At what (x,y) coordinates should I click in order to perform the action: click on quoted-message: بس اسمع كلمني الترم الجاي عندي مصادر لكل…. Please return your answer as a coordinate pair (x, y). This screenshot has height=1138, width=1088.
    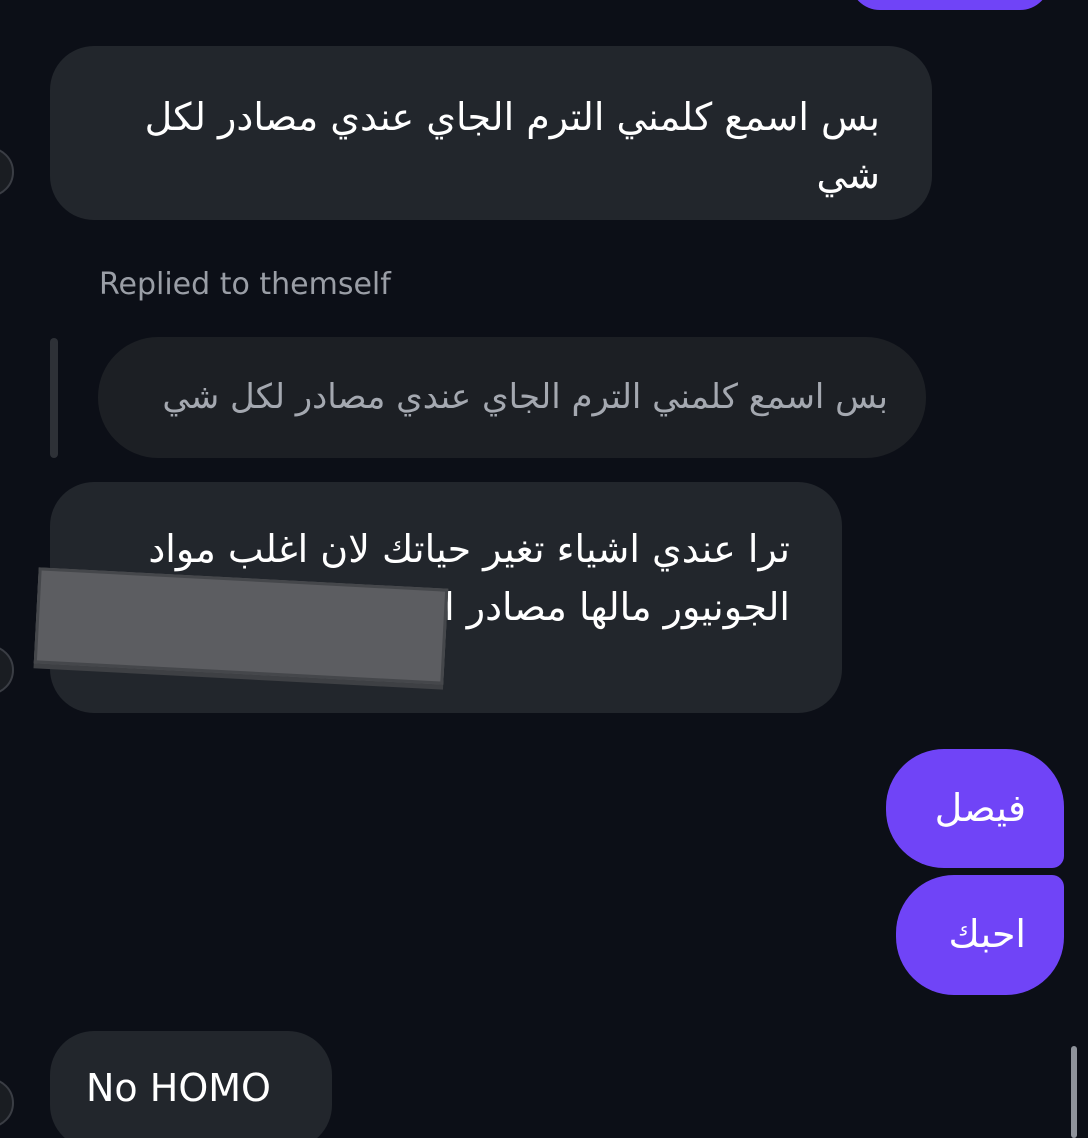
    Looking at the image, I should click on (512, 397).